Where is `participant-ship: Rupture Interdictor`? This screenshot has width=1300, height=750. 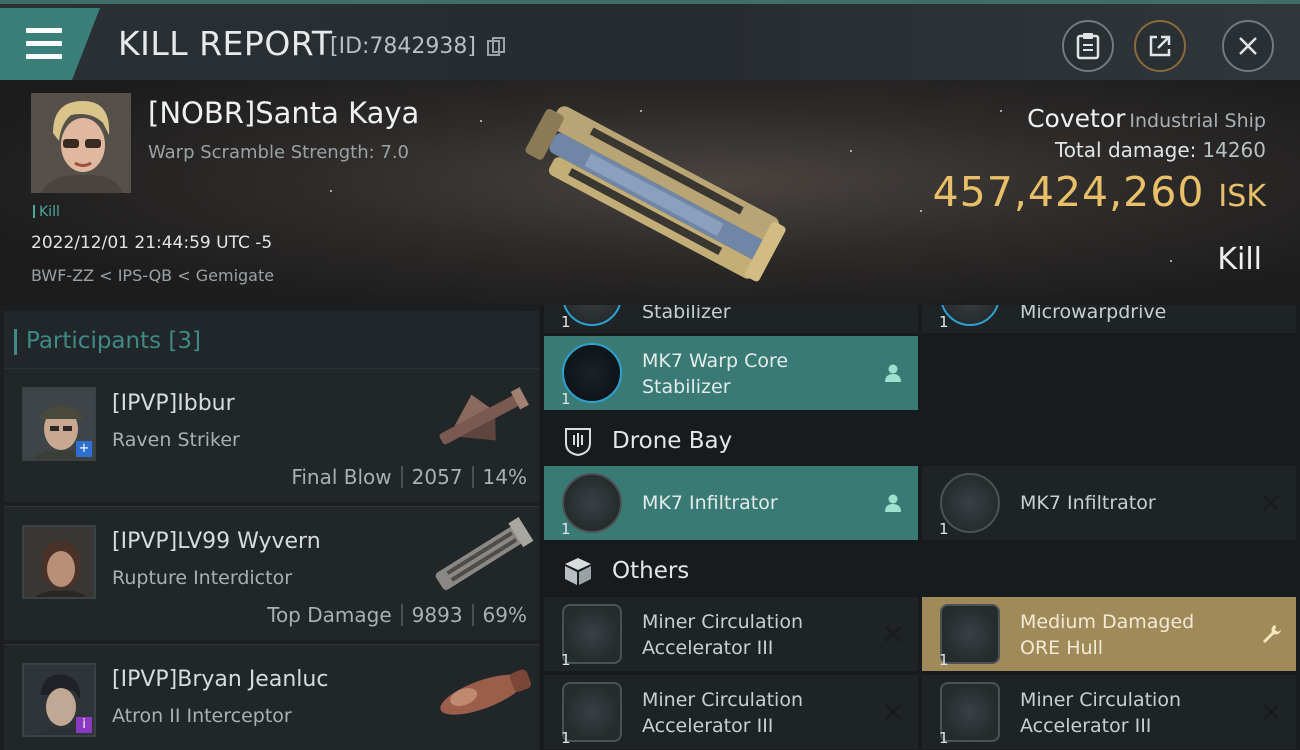
participant-ship: Rupture Interdictor is located at coordinates (202, 578).